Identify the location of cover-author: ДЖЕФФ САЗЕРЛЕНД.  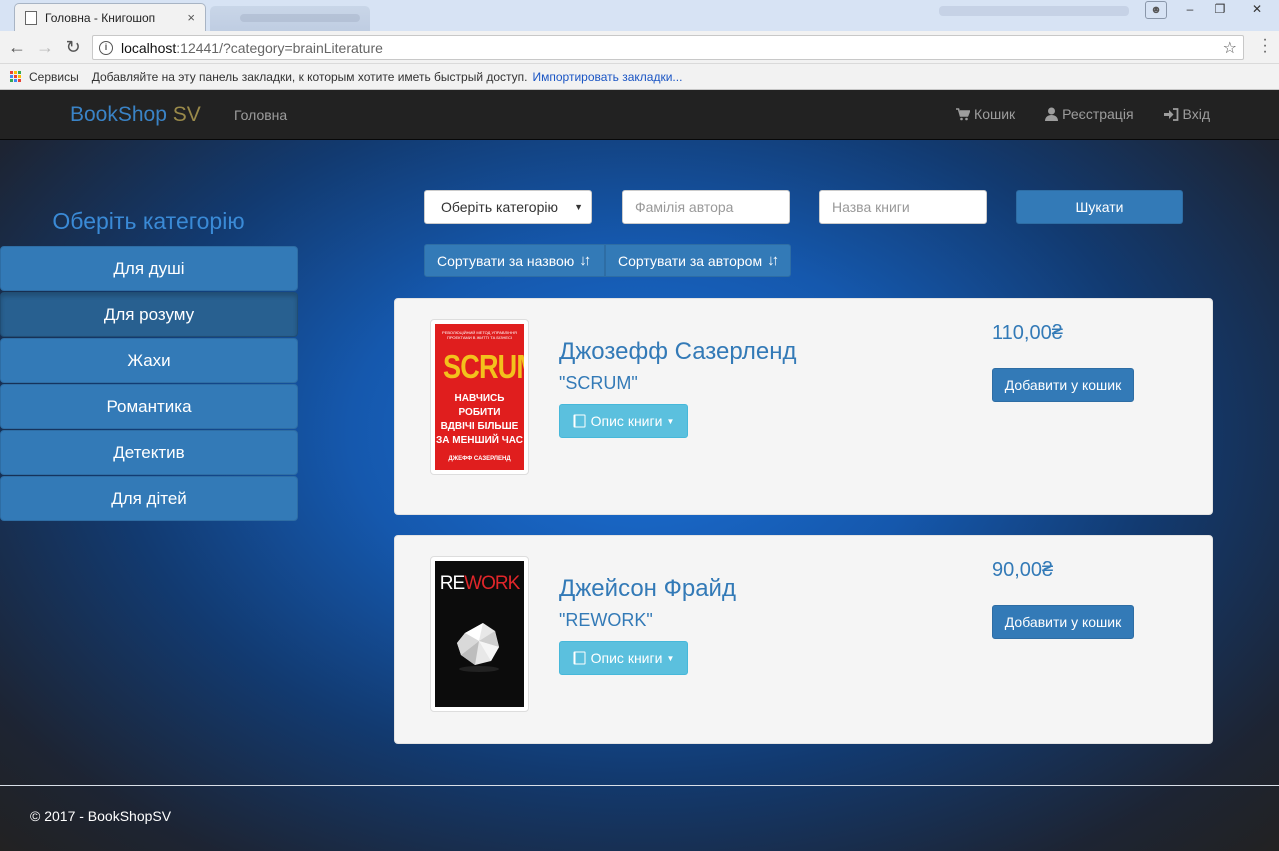
(479, 459).